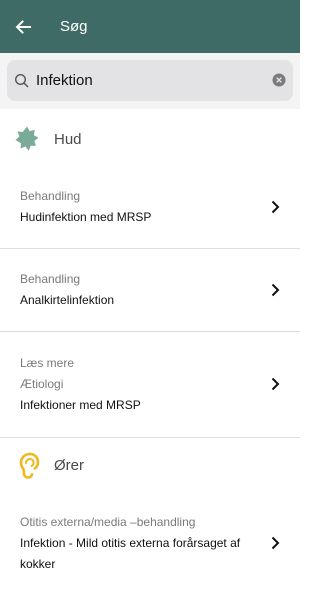 This screenshot has height=592, width=320. What do you see at coordinates (27, 139) in the screenshot?
I see `skin-patch-icon` at bounding box center [27, 139].